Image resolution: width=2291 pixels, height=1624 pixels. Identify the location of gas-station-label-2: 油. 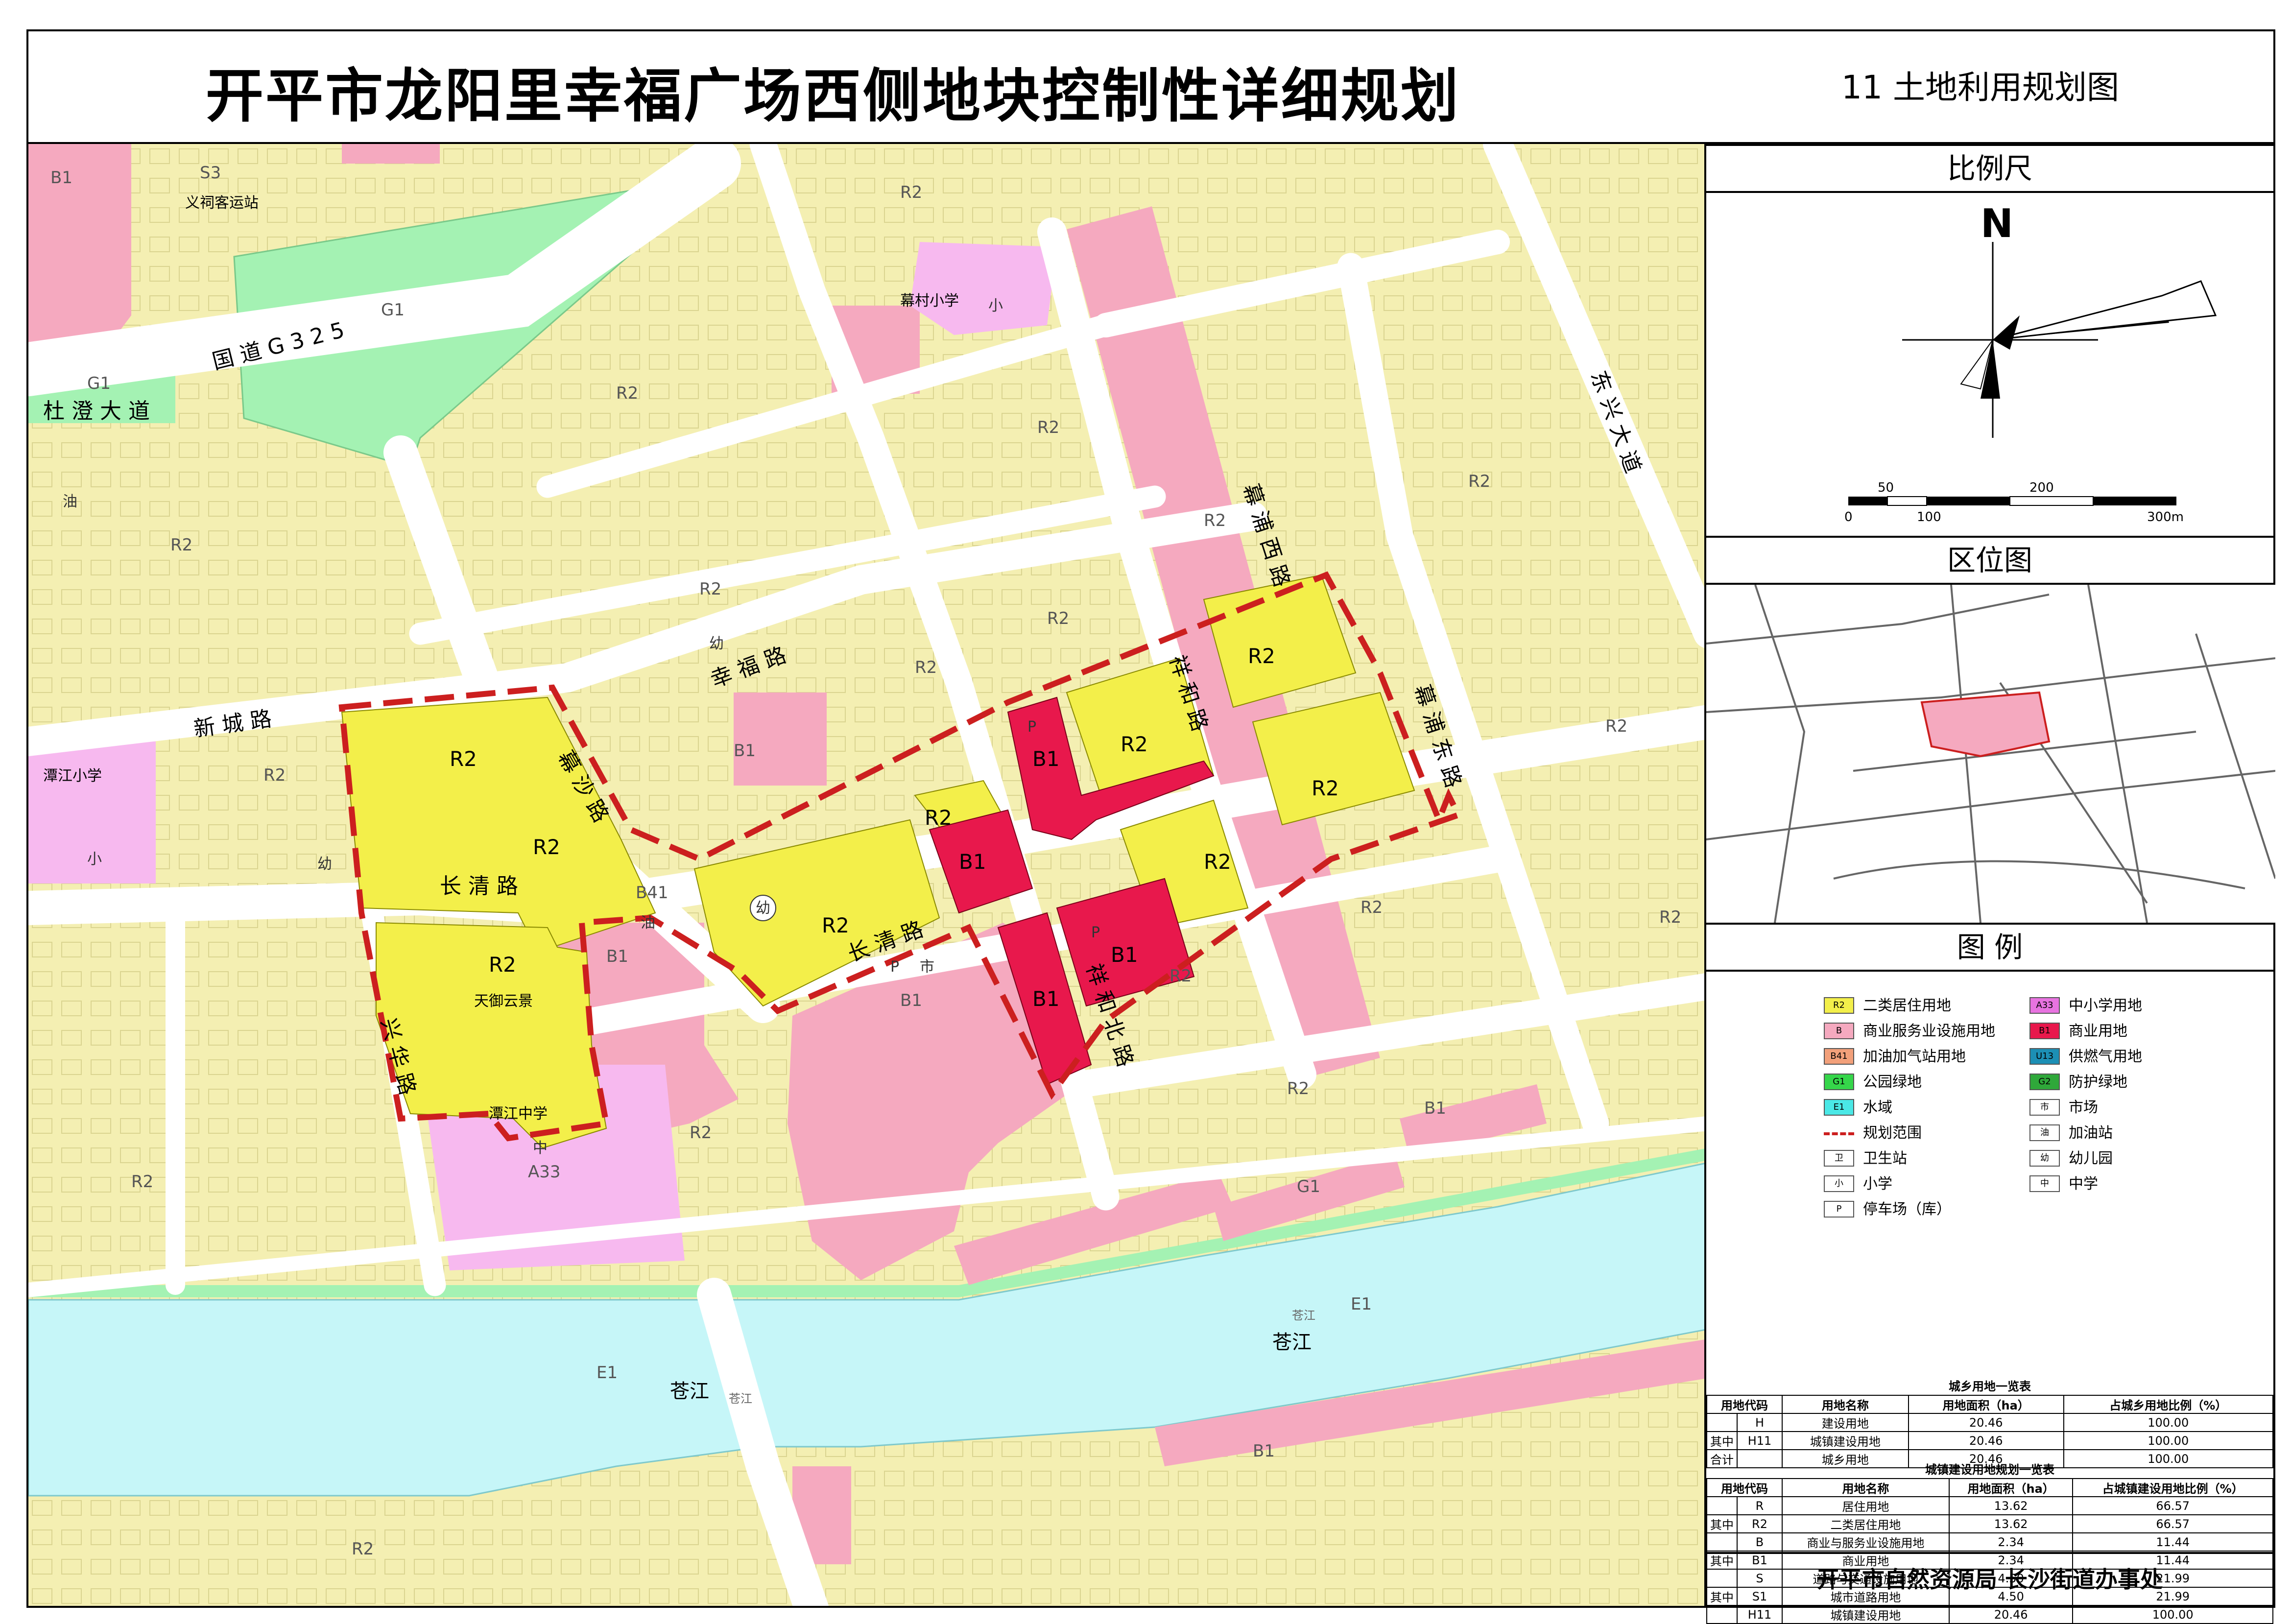
(648, 922).